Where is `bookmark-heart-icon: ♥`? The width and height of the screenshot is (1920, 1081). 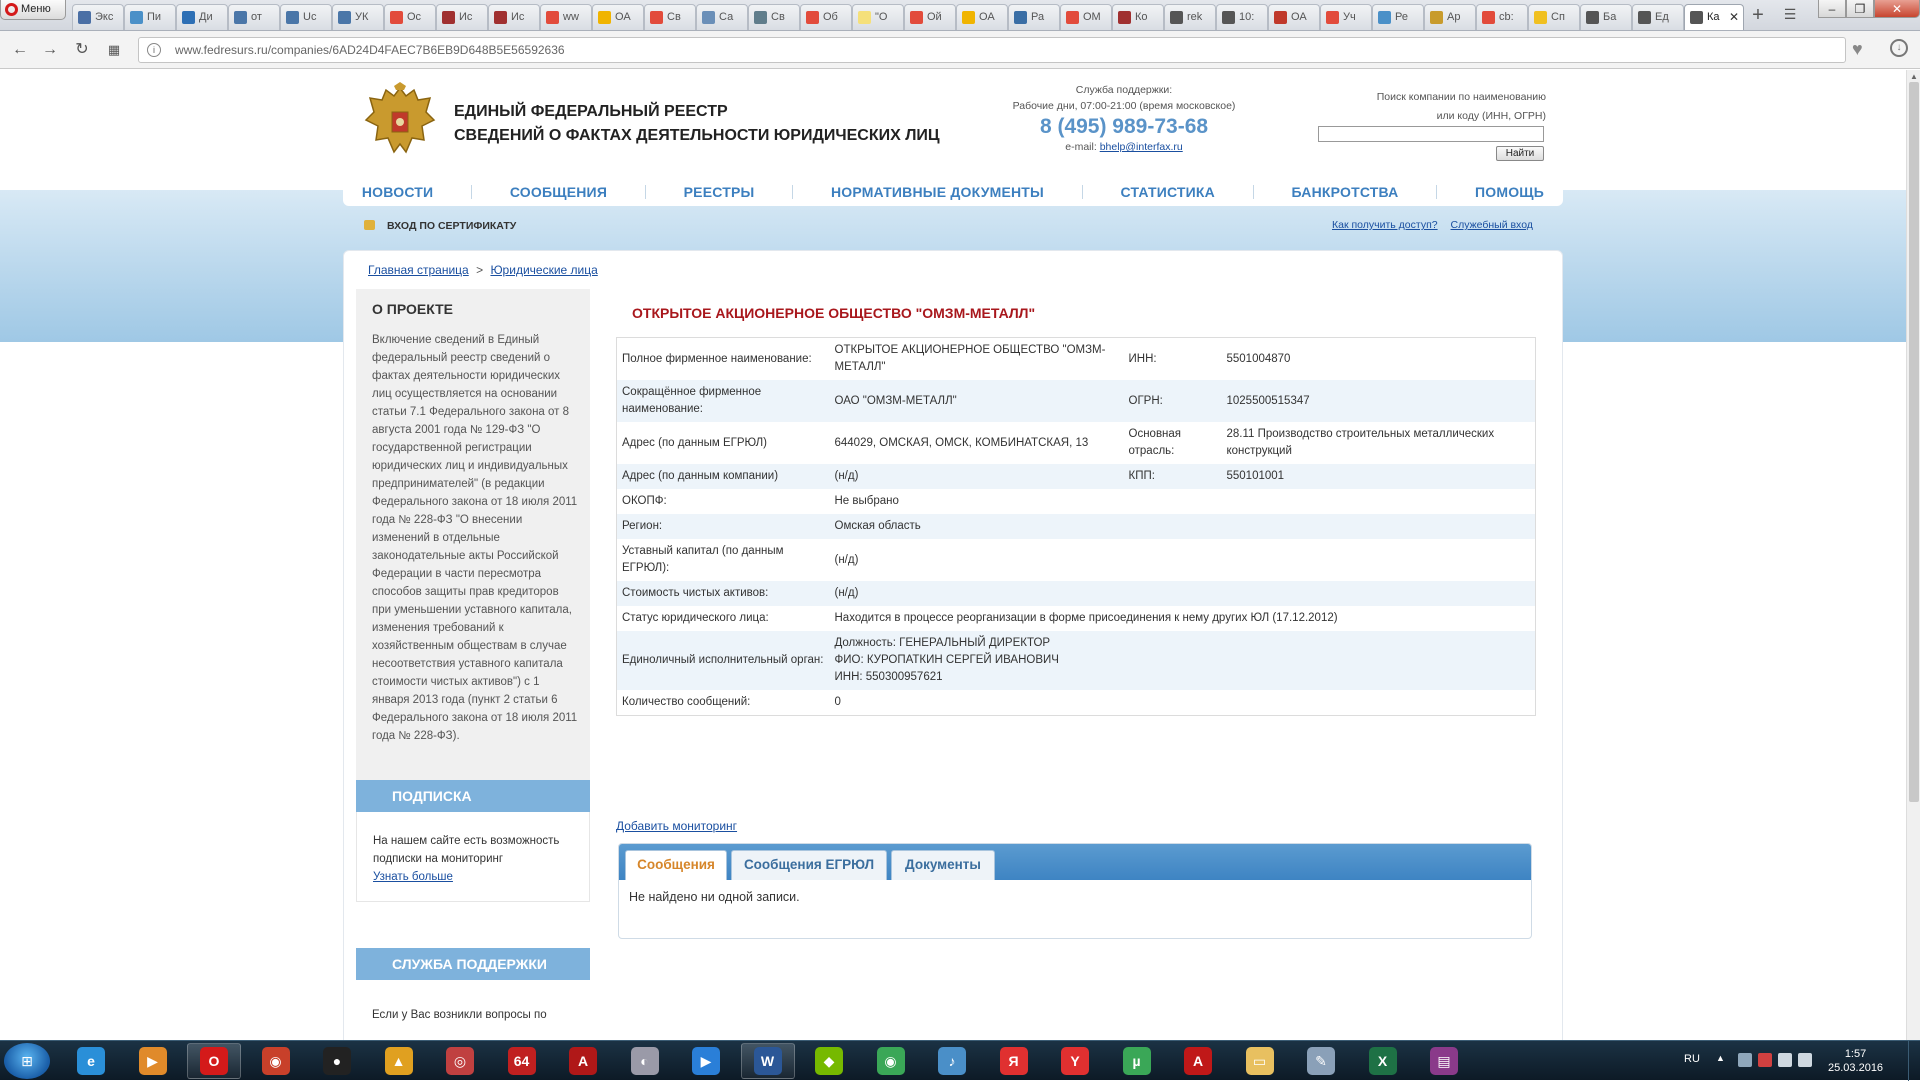
bookmark-heart-icon: ♥ is located at coordinates (1857, 49).